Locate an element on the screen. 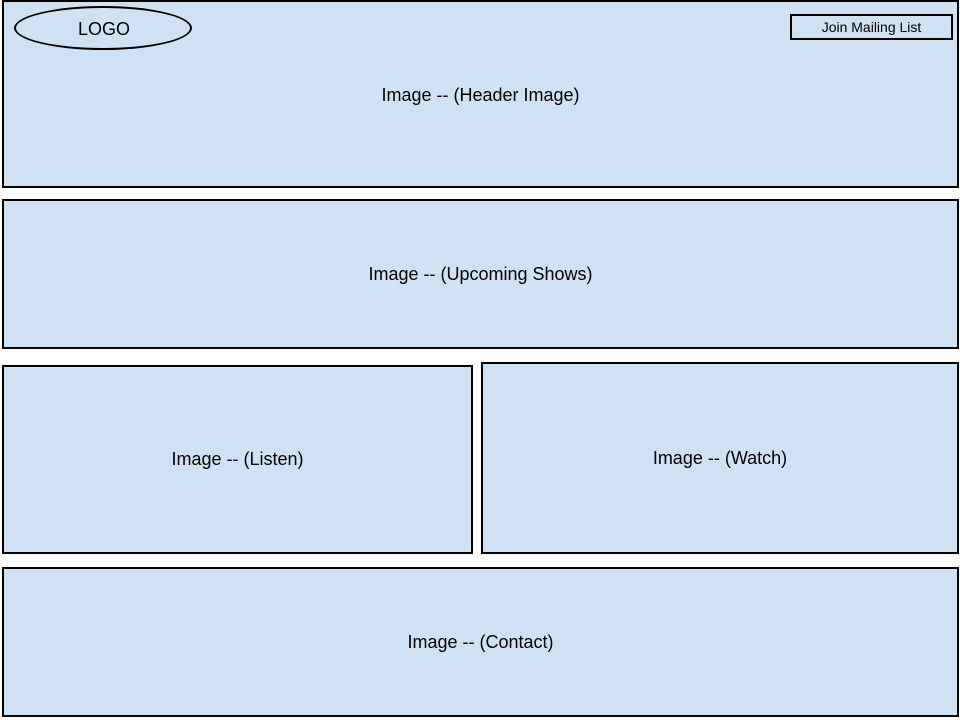 This screenshot has width=960, height=720. watch-image-placeholder: Image -- (Watch) is located at coordinates (720, 458).